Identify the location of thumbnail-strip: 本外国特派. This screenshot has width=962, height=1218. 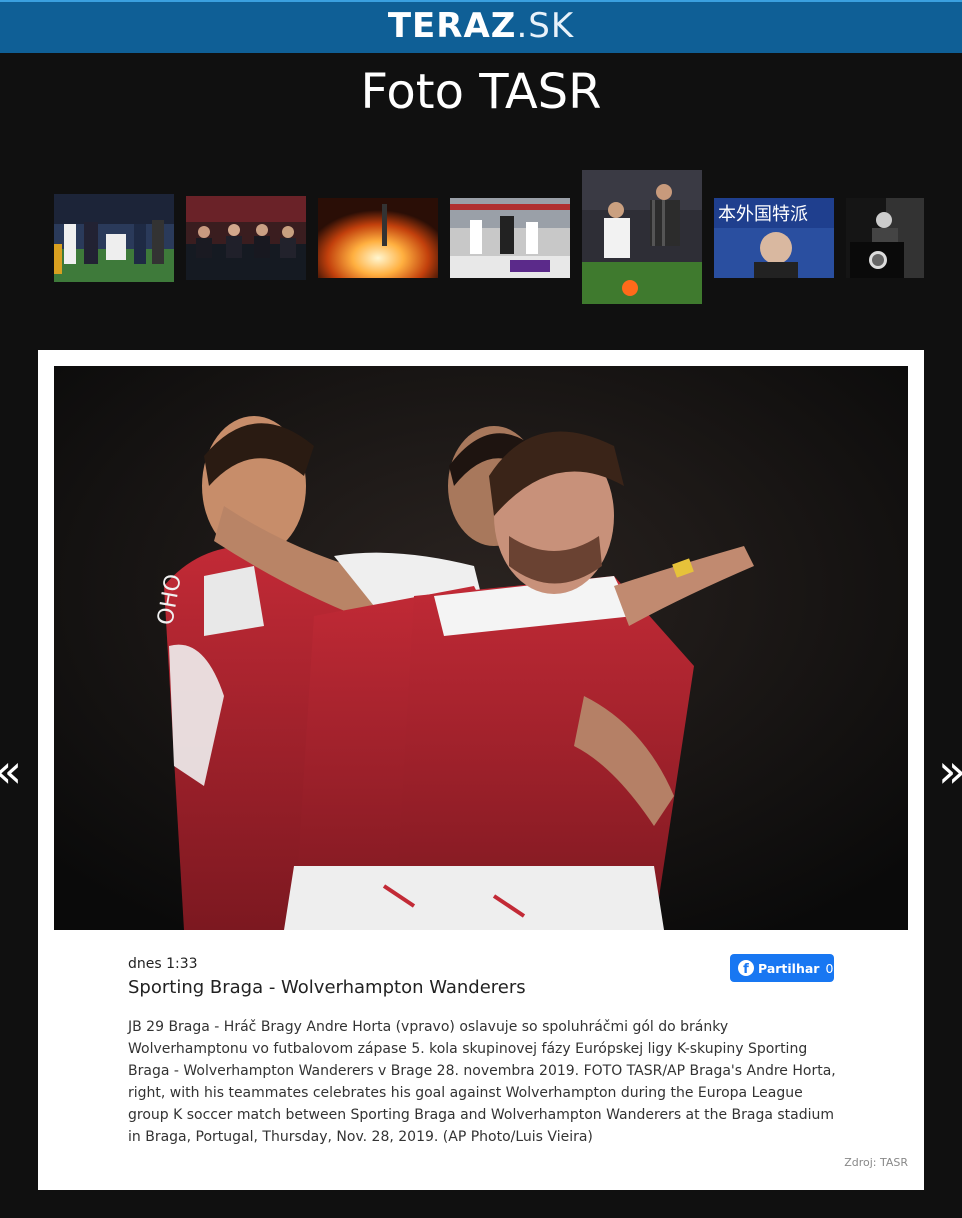
(489, 237).